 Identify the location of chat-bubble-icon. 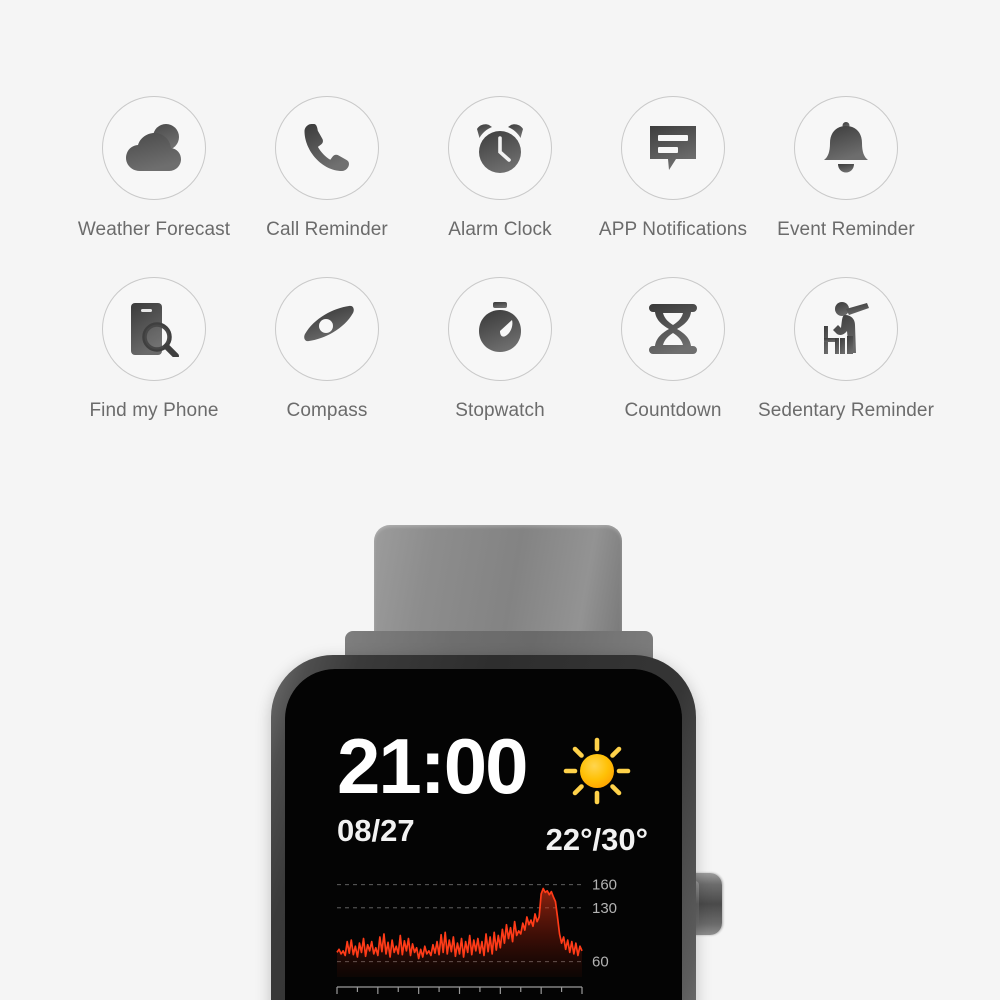
(673, 148).